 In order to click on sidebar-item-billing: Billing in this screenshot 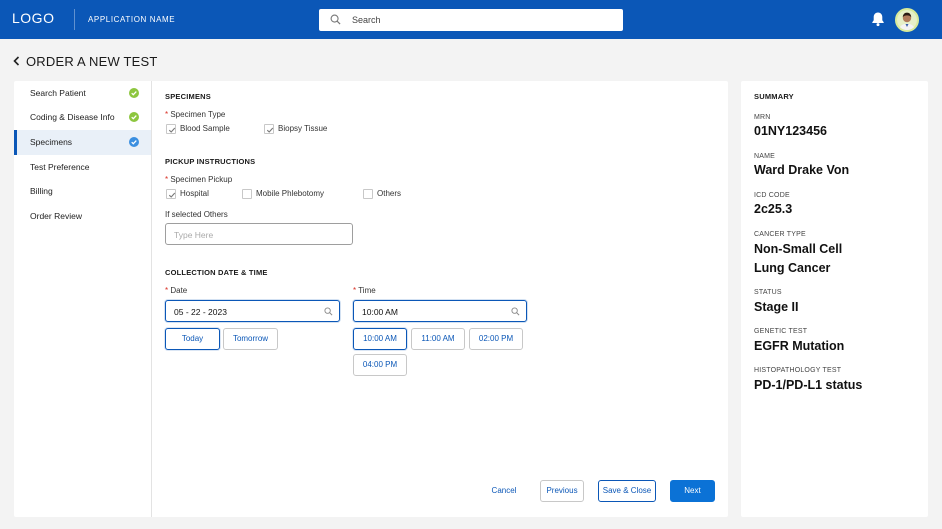, I will do `click(82, 191)`.